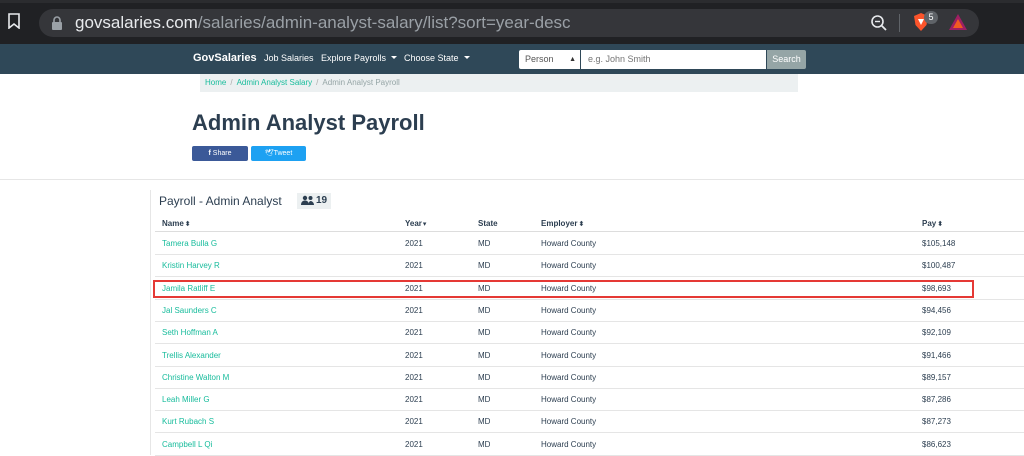 This screenshot has width=1024, height=456. I want to click on bookmark-icon, so click(14, 21).